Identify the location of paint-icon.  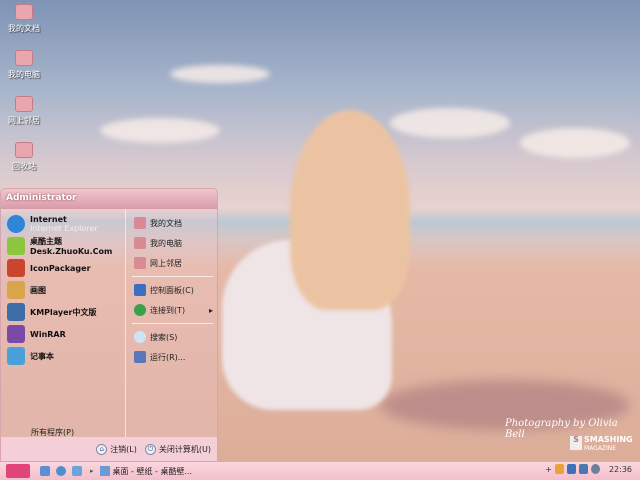
(16, 290).